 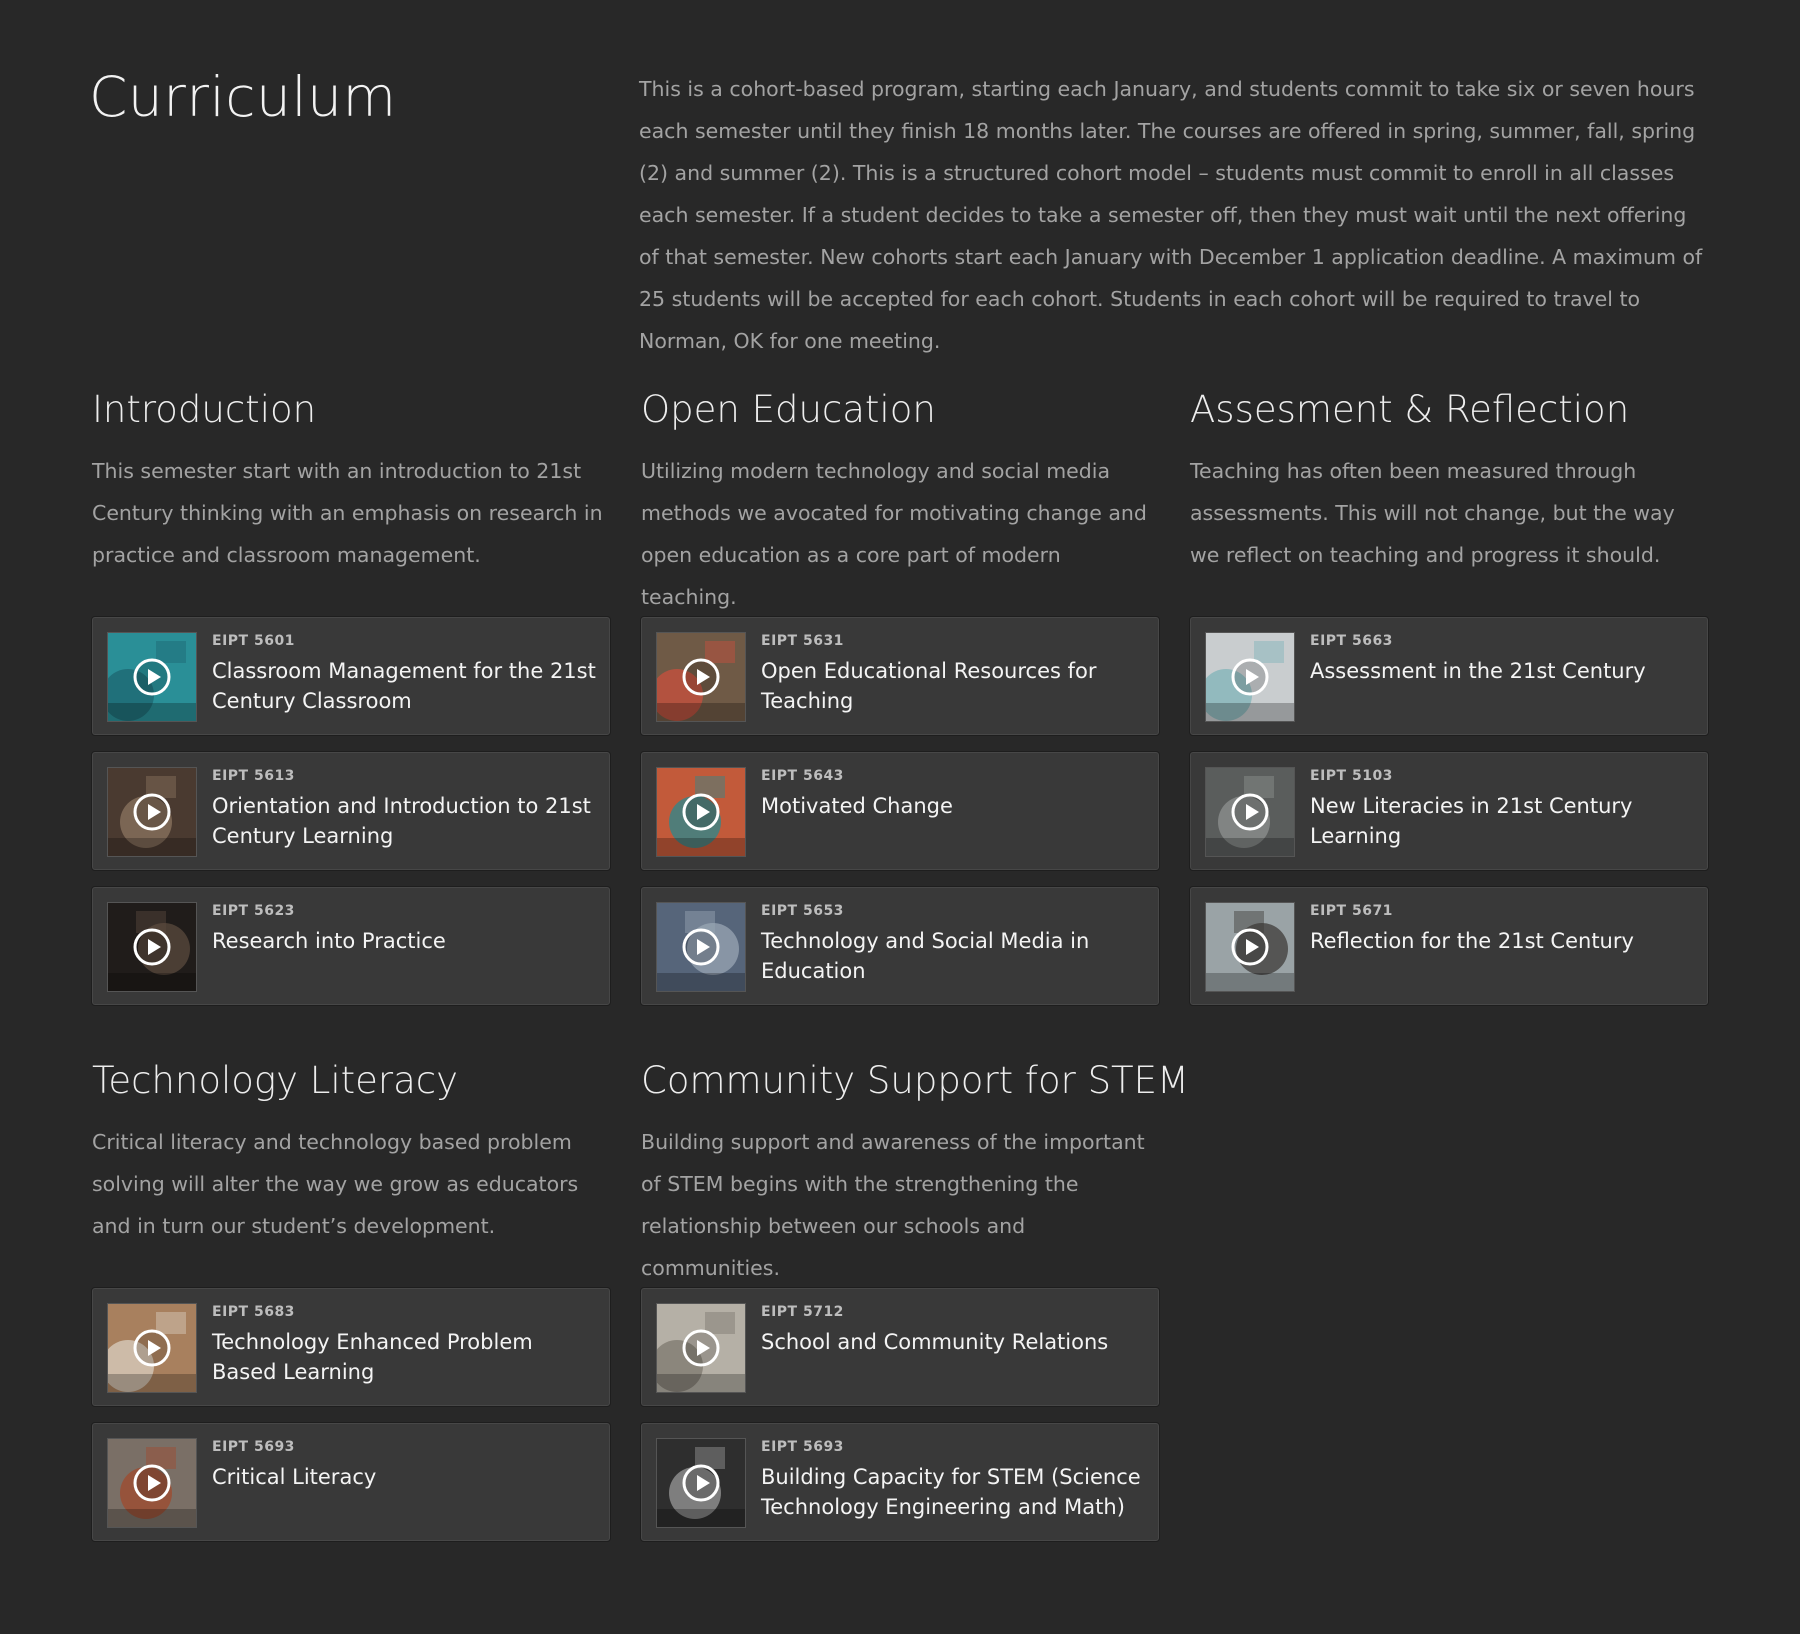 I want to click on section-heading: Open Education, so click(x=788, y=409).